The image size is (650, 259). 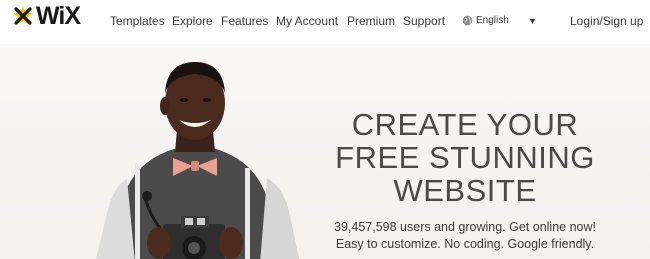 I want to click on nav-premium: Premium, so click(x=371, y=21).